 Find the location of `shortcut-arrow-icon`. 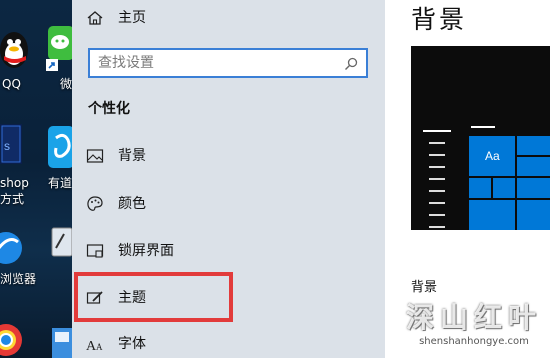

shortcut-arrow-icon is located at coordinates (52, 63).